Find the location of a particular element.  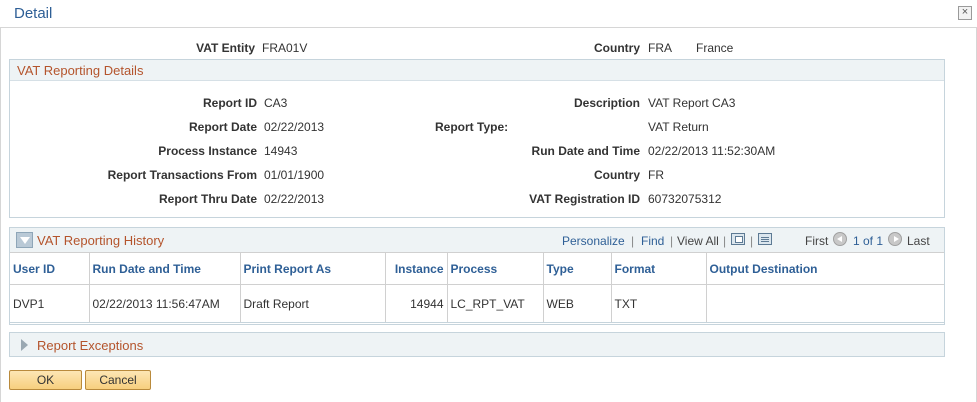

country-code: FRA is located at coordinates (660, 48).